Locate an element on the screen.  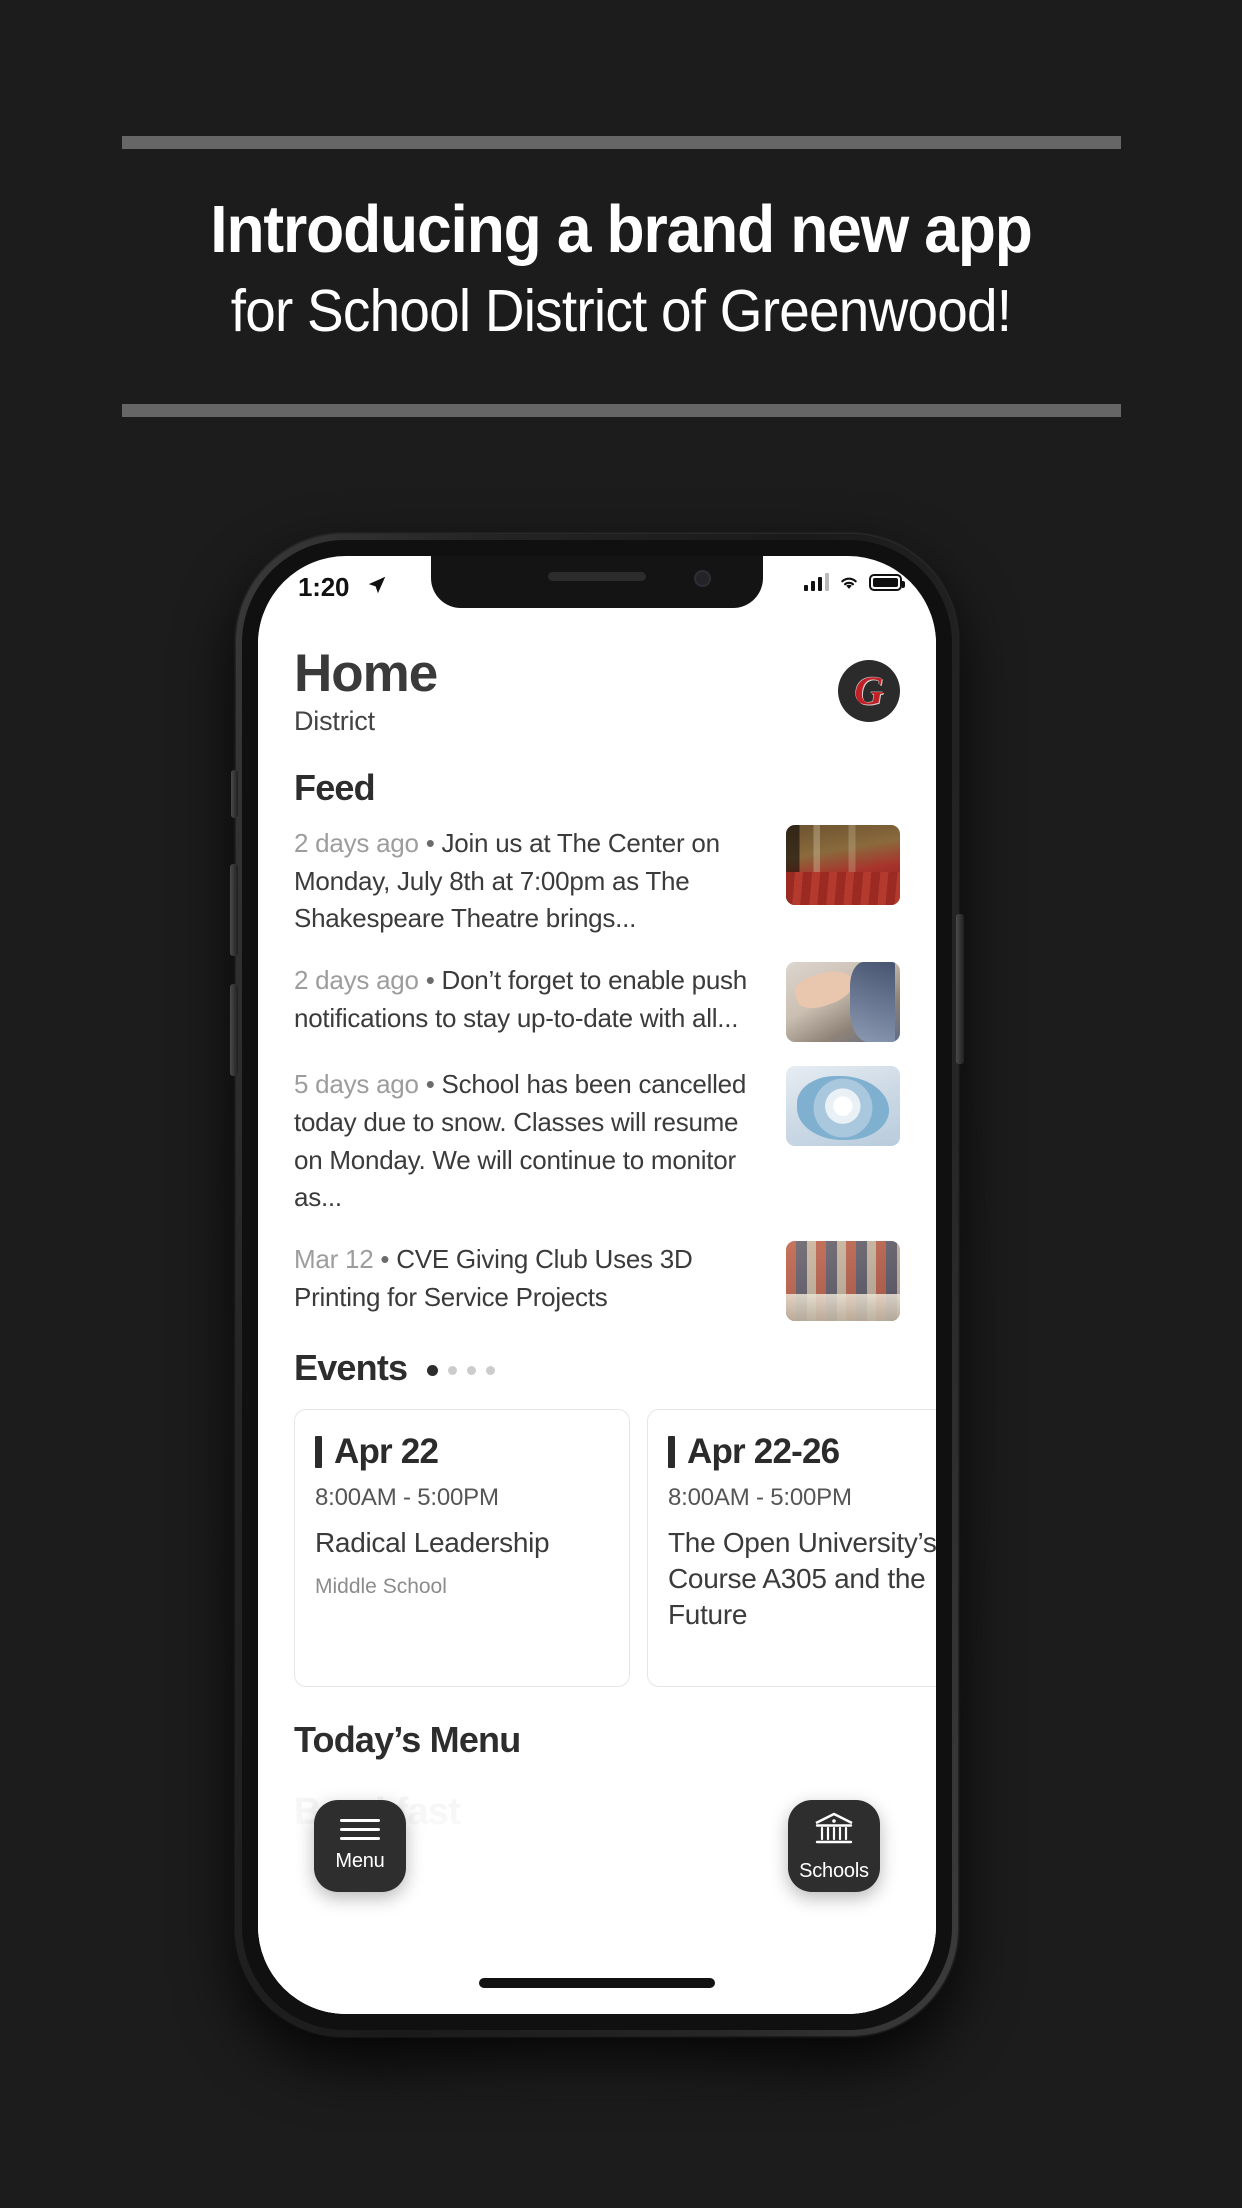
page-subtitle: District is located at coordinates (334, 721).